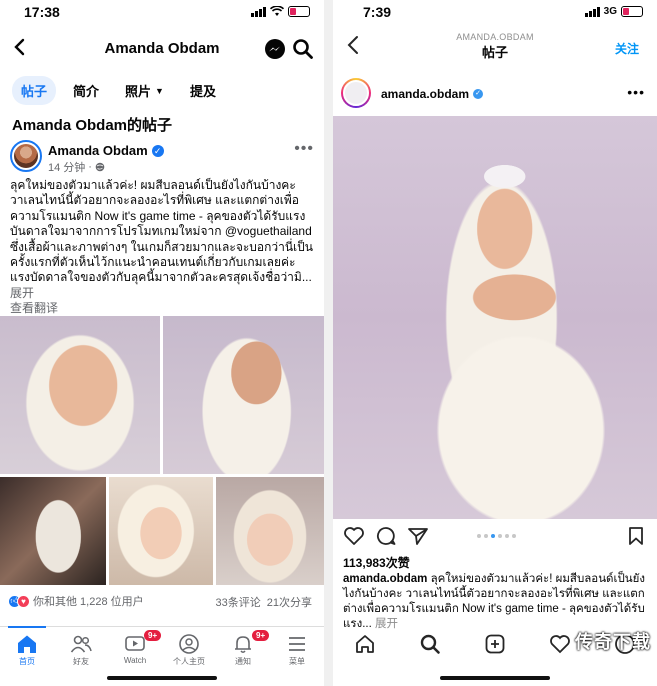  I want to click on tab-photos: 照片 ▼, so click(144, 90).